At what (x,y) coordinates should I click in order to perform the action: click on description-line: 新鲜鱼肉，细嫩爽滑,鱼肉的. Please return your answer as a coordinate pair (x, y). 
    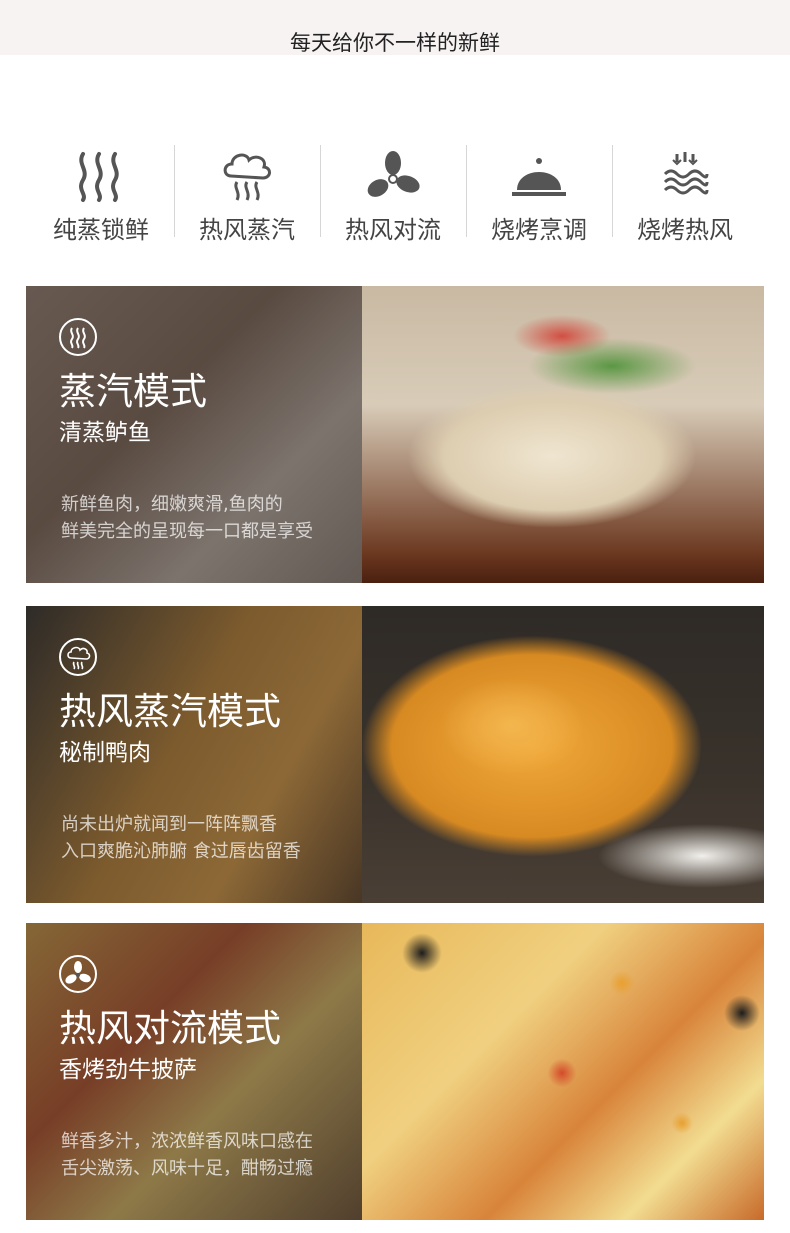
    Looking at the image, I should click on (172, 504).